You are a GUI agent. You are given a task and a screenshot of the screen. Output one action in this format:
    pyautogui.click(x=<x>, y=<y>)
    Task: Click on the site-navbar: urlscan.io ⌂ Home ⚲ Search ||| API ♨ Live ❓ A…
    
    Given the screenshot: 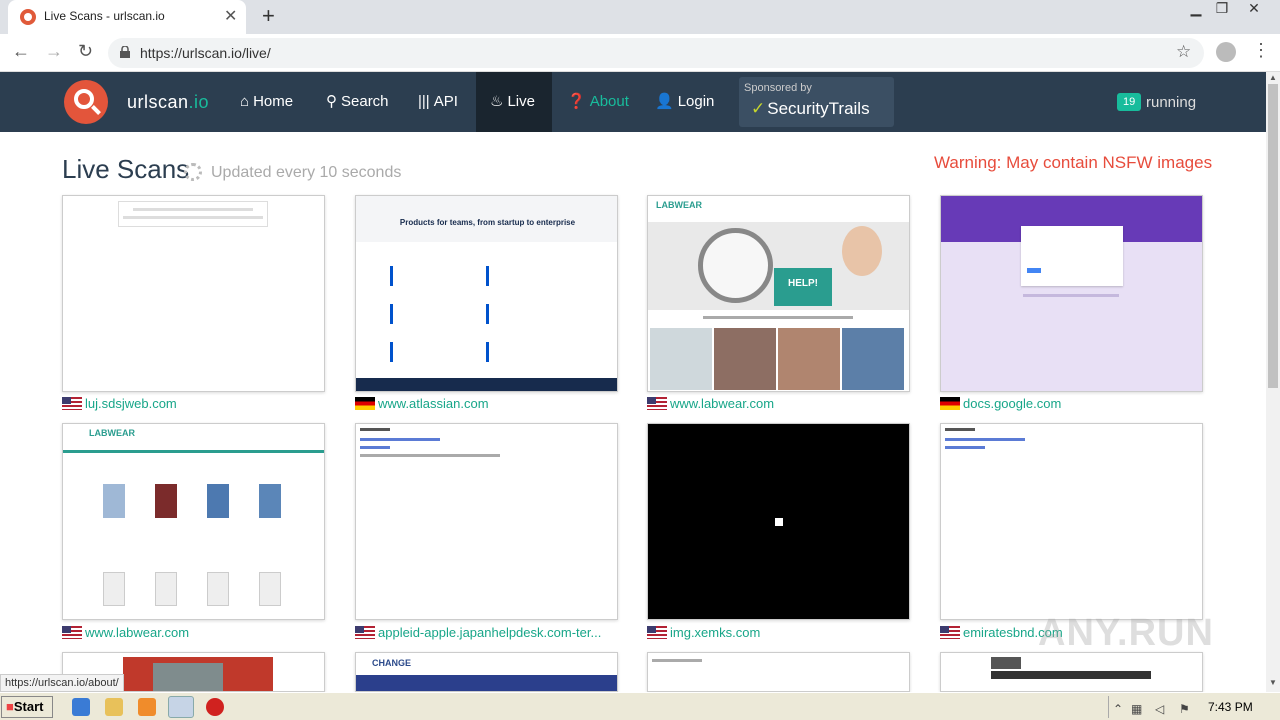 What is the action you would take?
    pyautogui.click(x=633, y=102)
    